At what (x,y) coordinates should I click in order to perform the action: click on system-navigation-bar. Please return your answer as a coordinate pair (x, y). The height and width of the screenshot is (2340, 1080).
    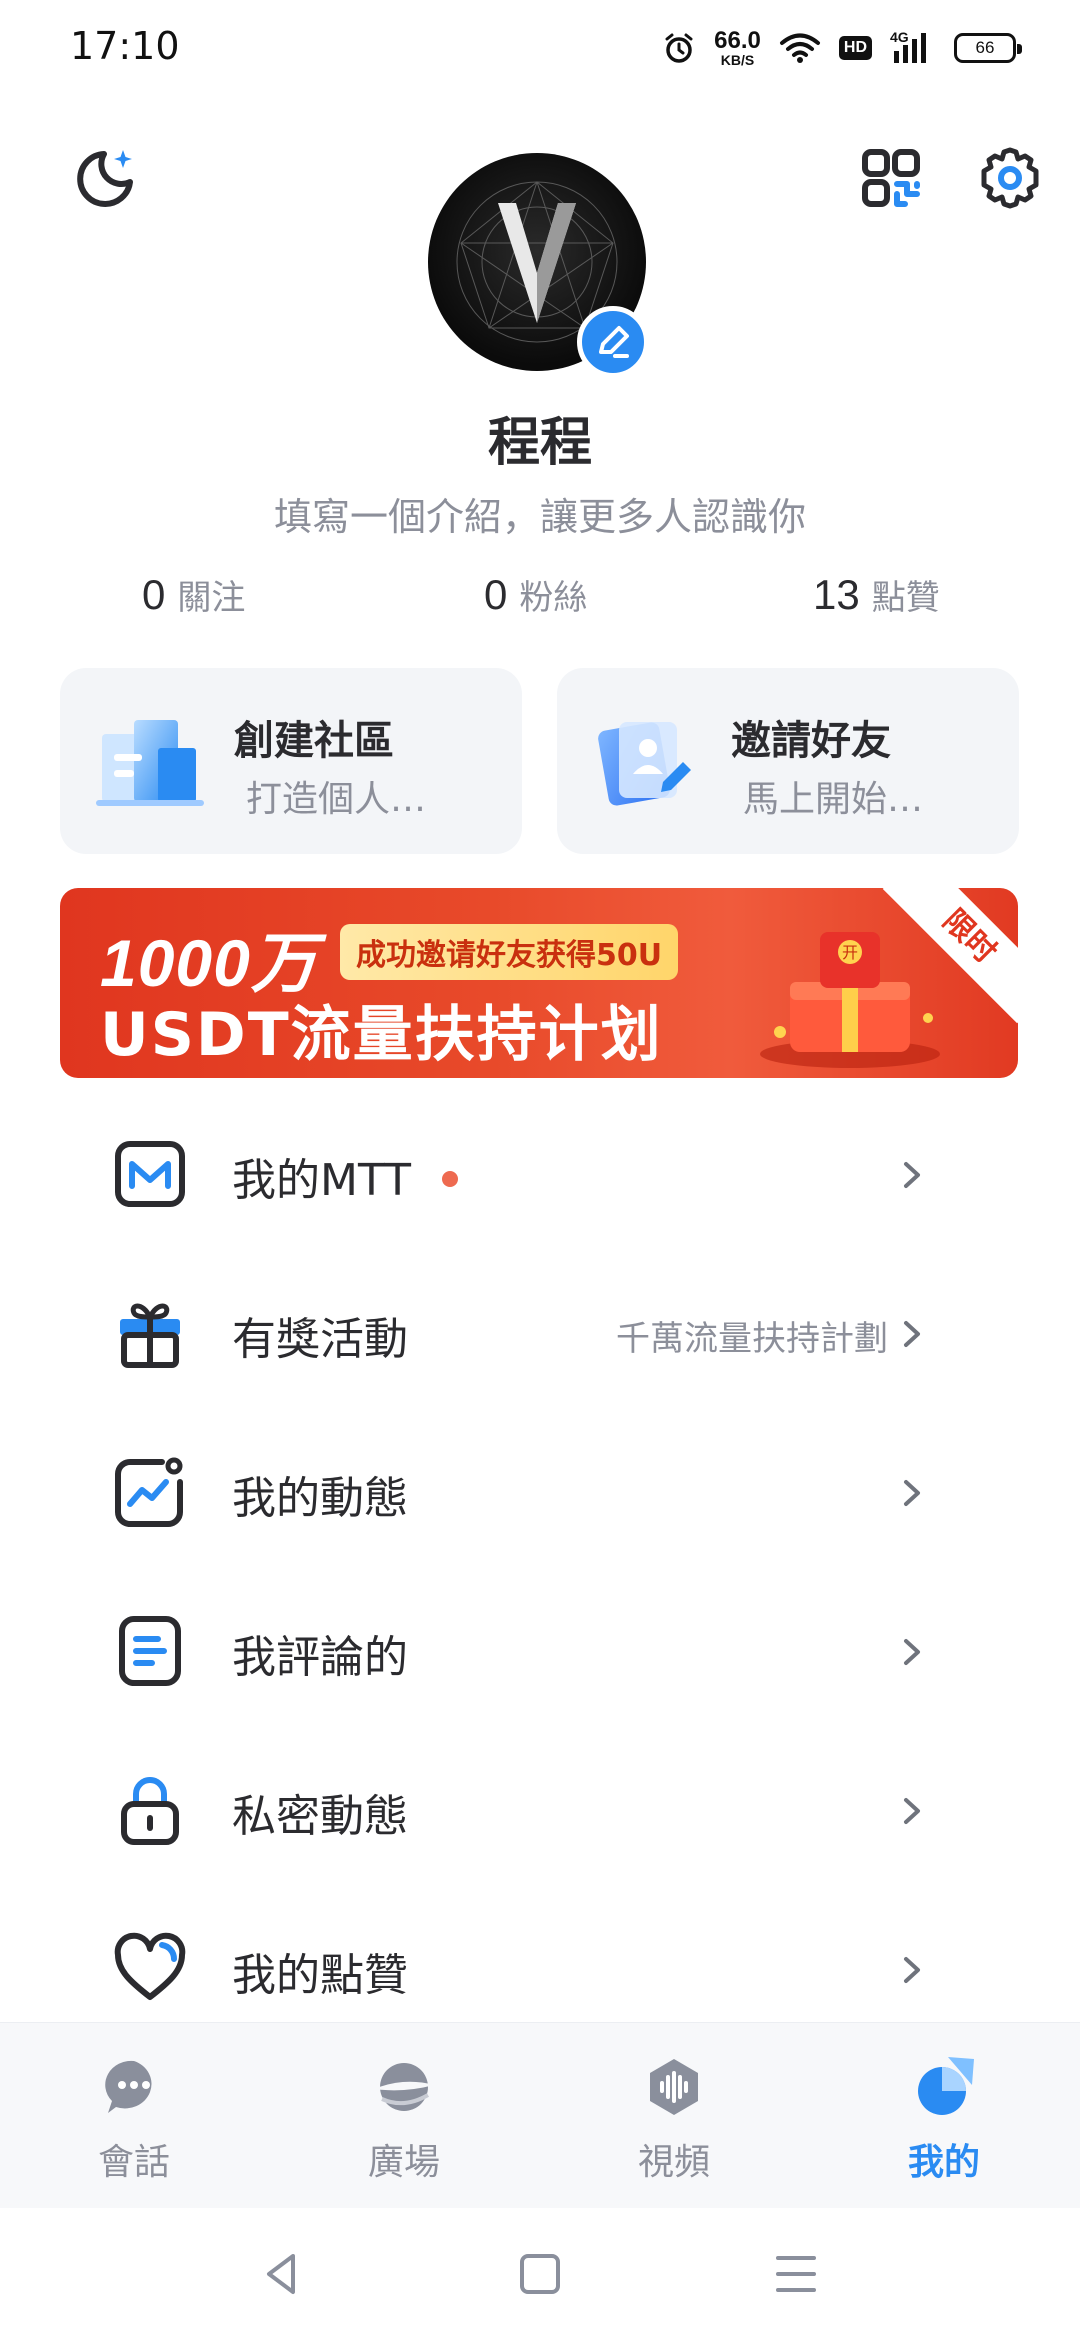
    Looking at the image, I should click on (540, 2274).